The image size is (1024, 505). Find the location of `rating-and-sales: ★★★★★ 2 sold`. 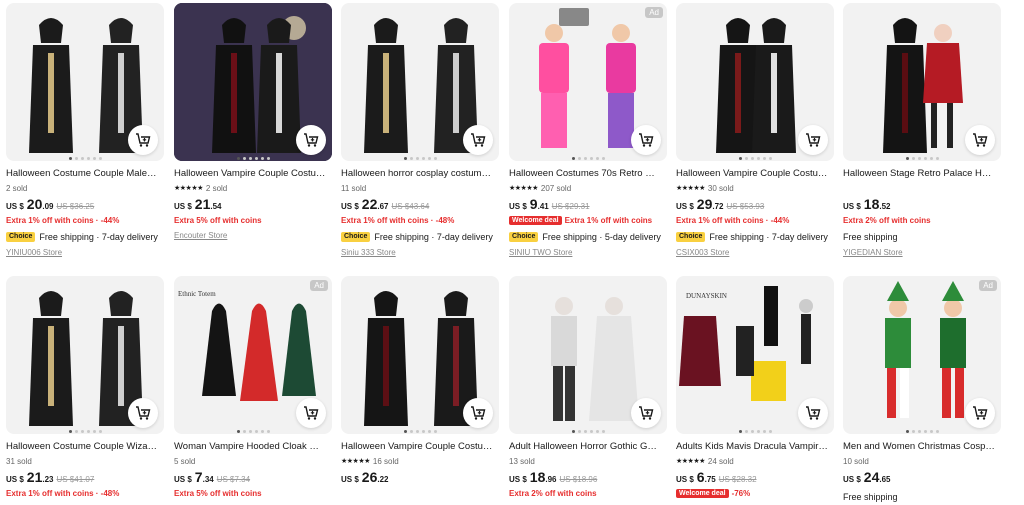

rating-and-sales: ★★★★★ 2 sold is located at coordinates (253, 188).